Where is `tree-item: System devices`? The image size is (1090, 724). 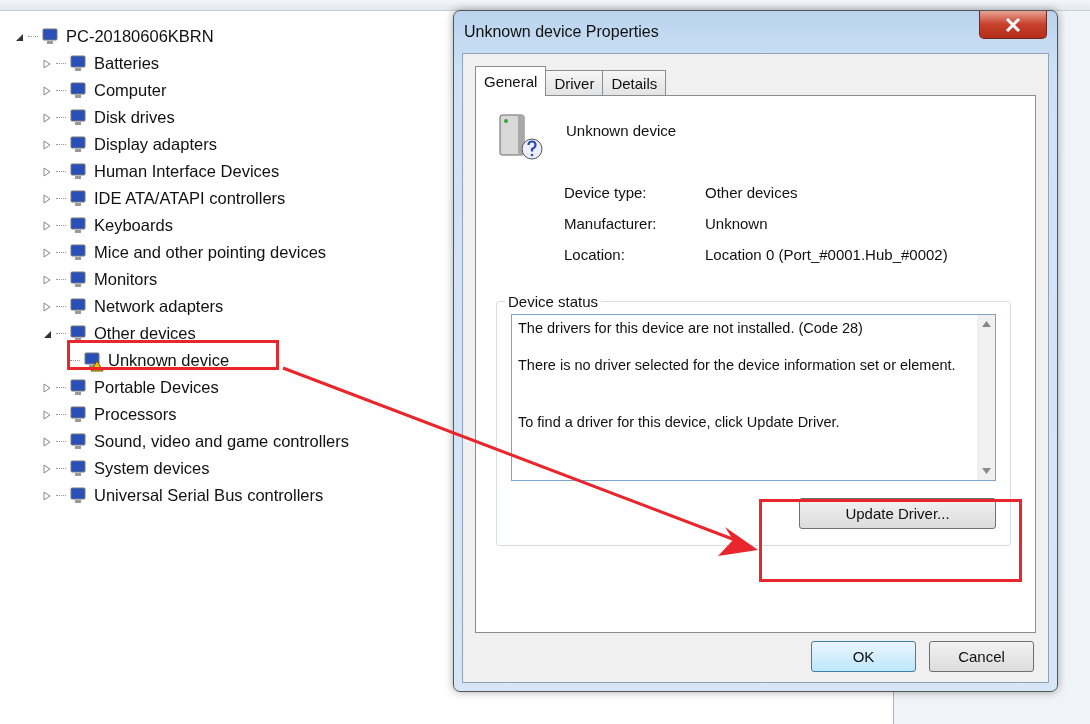 tree-item: System devices is located at coordinates (152, 468).